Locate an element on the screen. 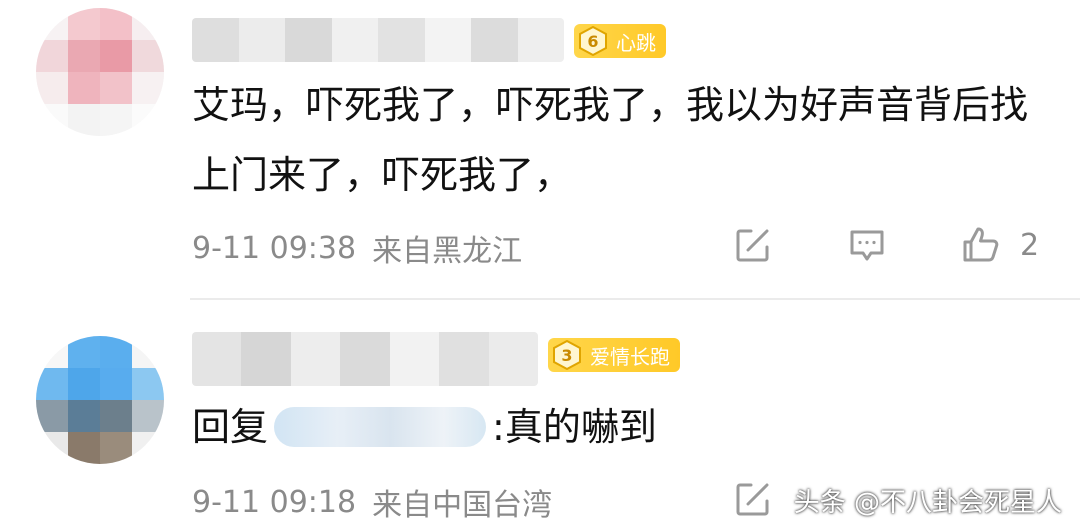 The image size is (1080, 527). watermark: 头条 @不八卦会死星人 is located at coordinates (927, 503).